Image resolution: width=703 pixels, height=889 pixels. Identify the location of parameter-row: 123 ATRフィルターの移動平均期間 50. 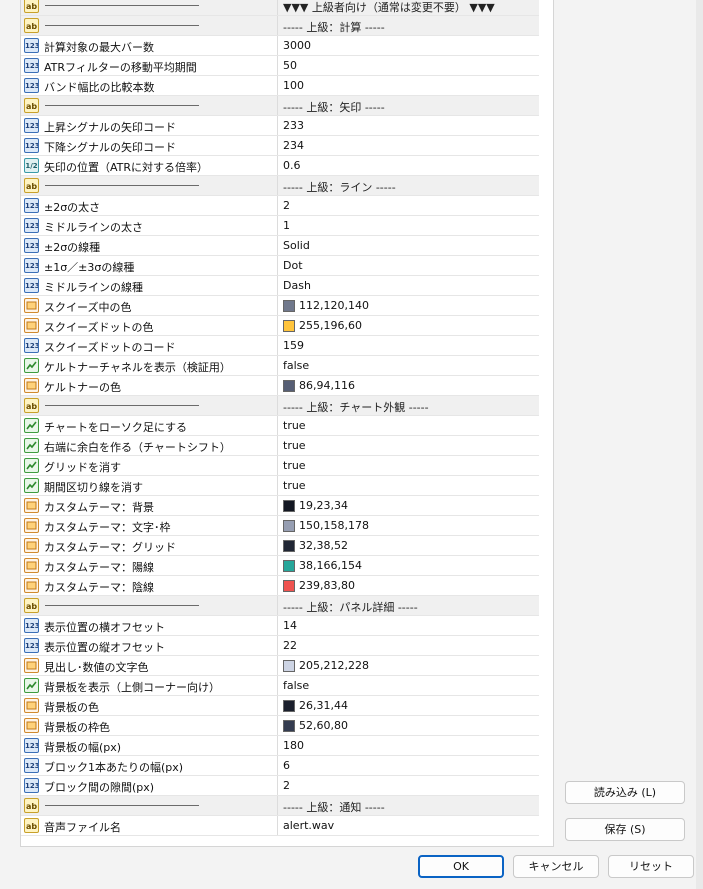
(280, 66).